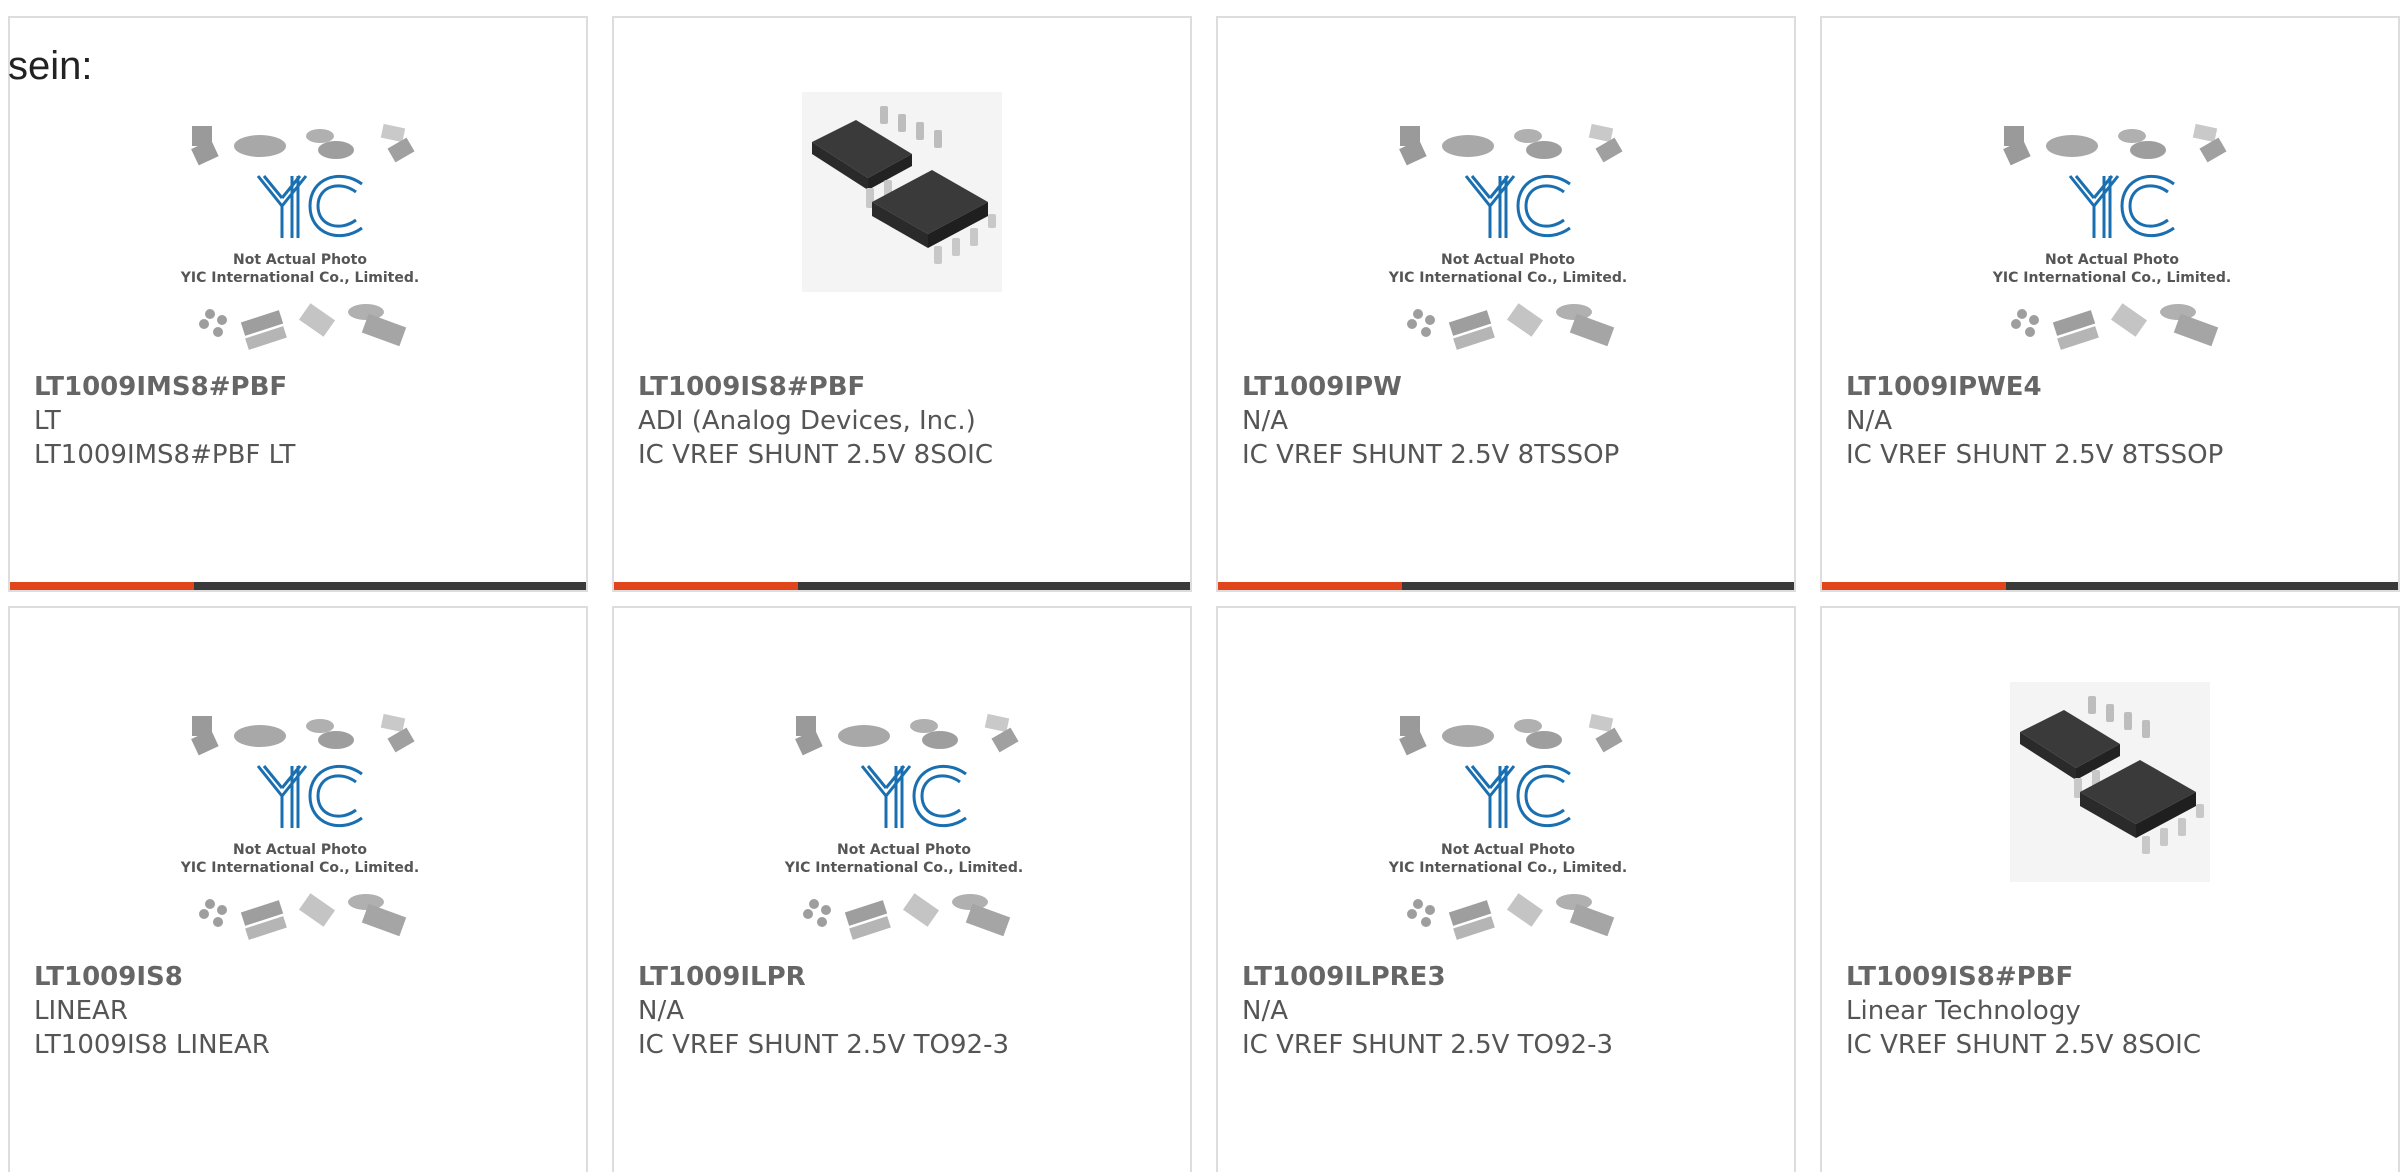 The width and height of the screenshot is (2400, 1172). What do you see at coordinates (47, 421) in the screenshot?
I see `brand-text: LT` at bounding box center [47, 421].